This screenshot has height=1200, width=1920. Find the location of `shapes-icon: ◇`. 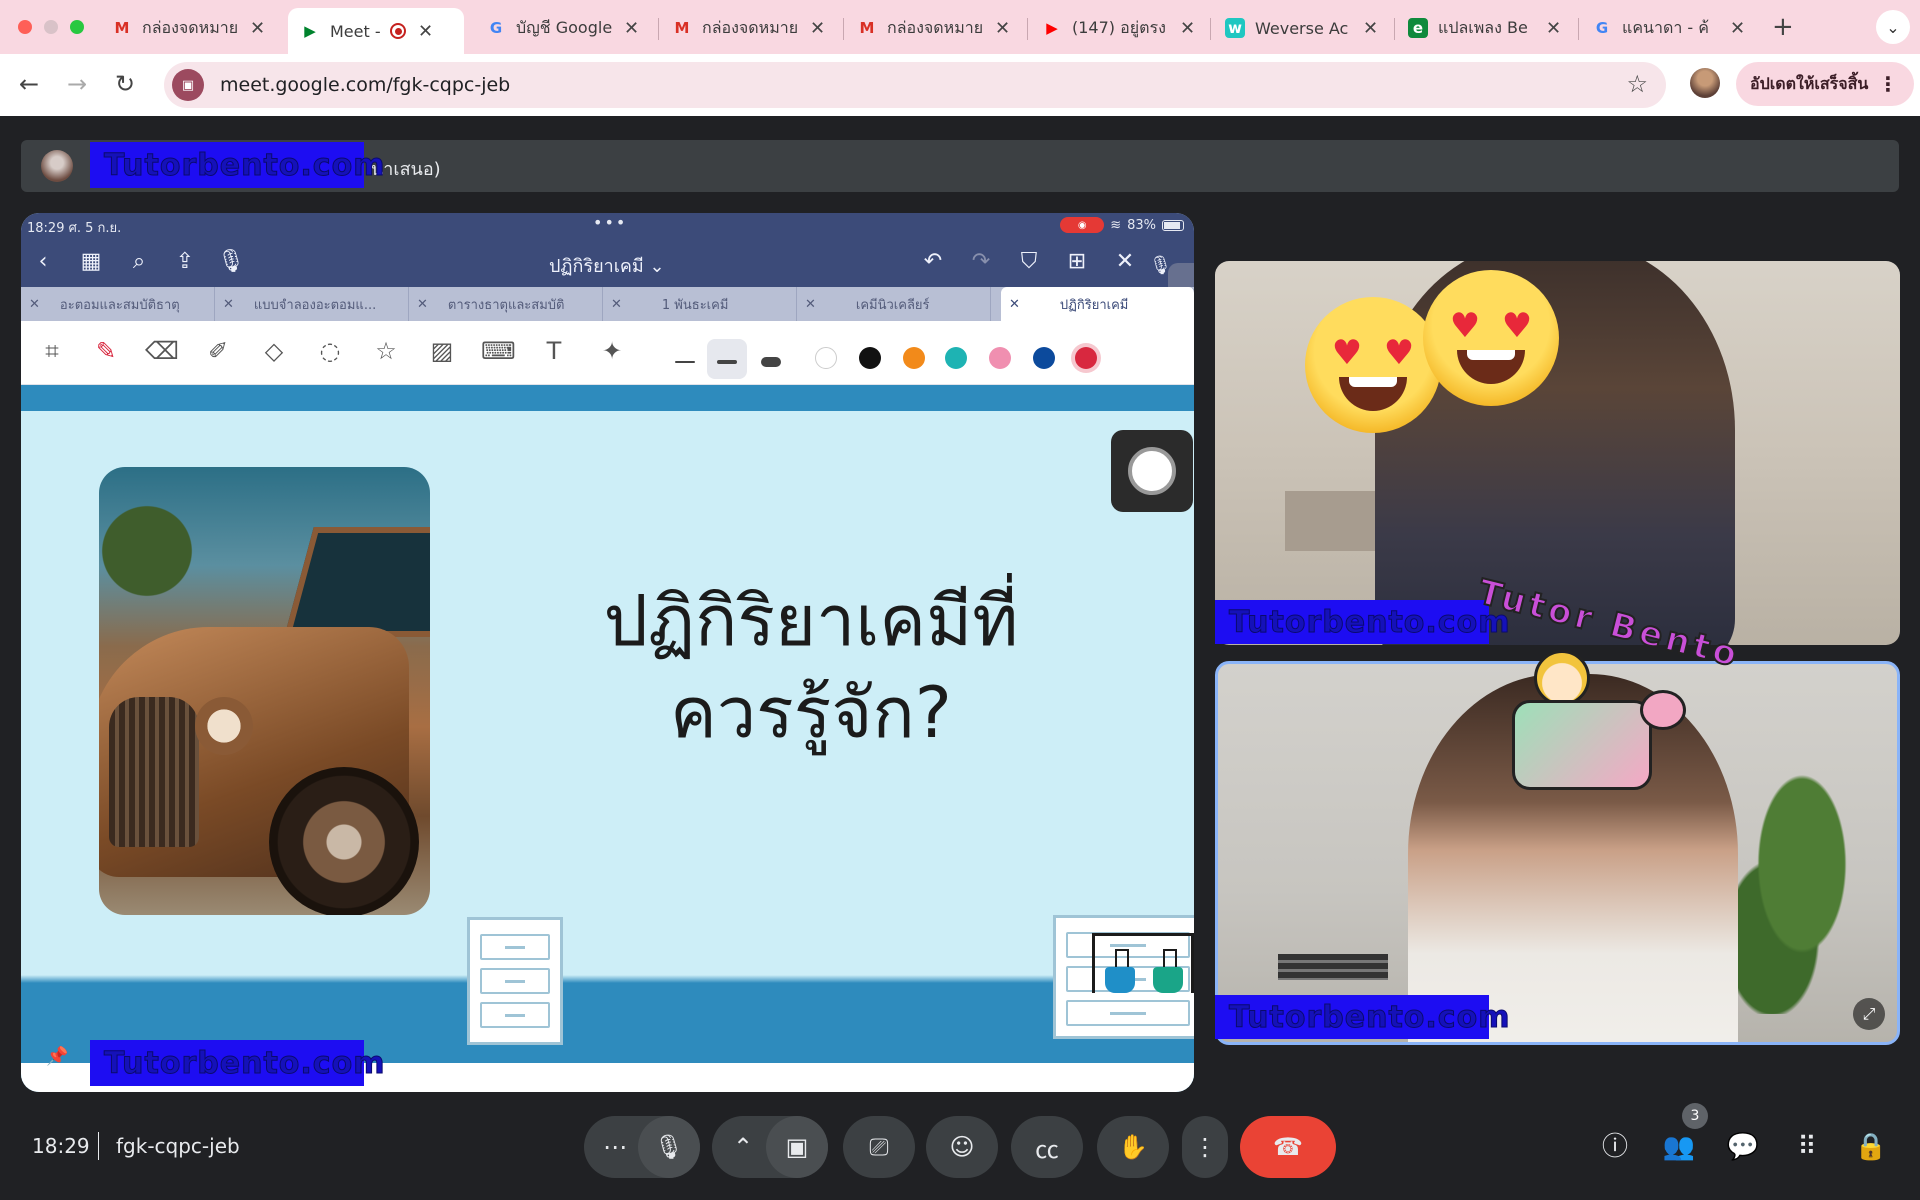

shapes-icon: ◇ is located at coordinates (274, 354).